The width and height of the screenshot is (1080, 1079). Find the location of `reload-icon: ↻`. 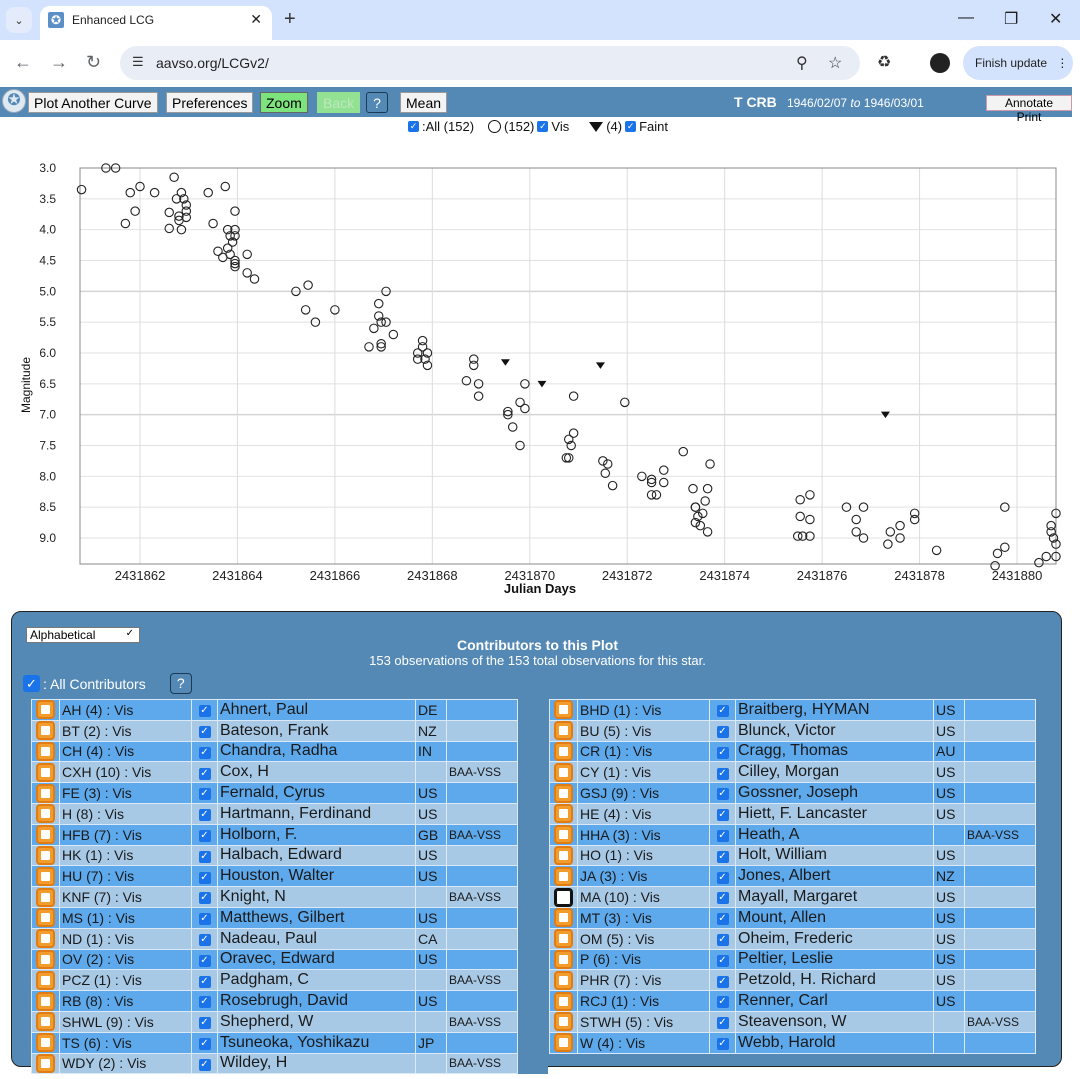

reload-icon: ↻ is located at coordinates (93, 62).